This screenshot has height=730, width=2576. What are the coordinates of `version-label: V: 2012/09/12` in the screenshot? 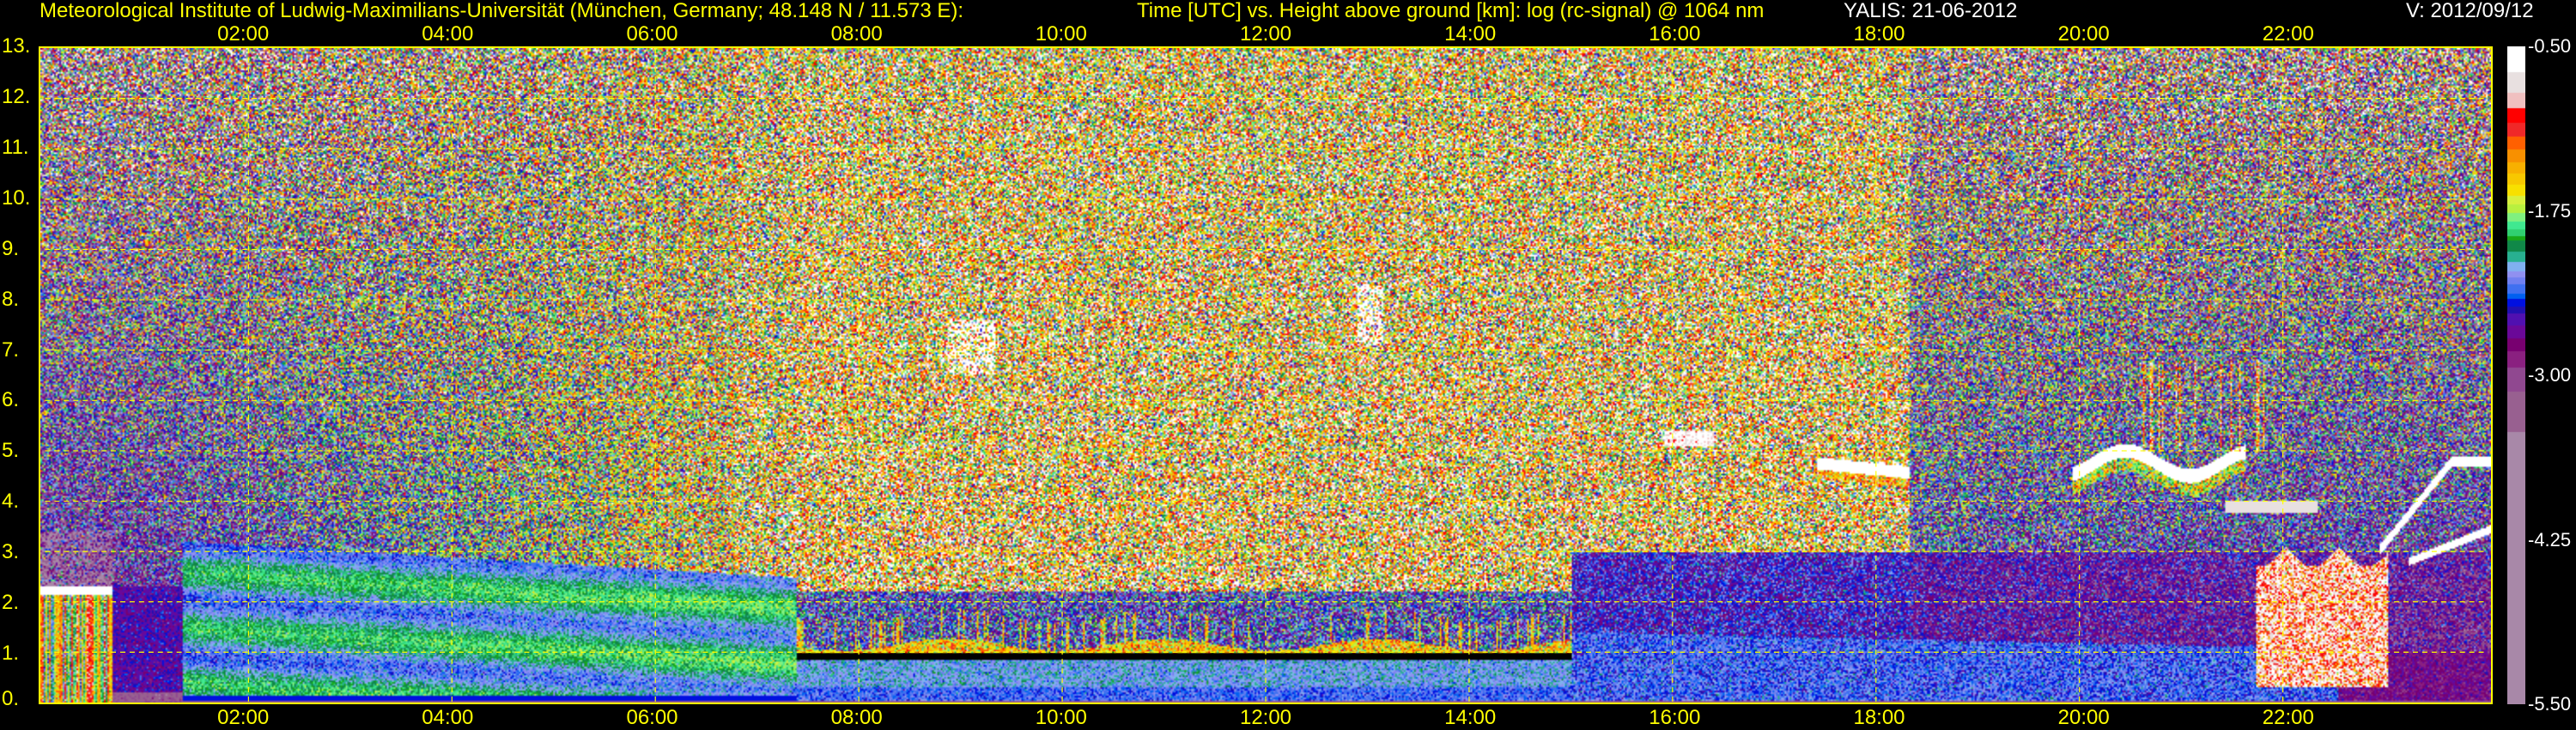 It's located at (2470, 11).